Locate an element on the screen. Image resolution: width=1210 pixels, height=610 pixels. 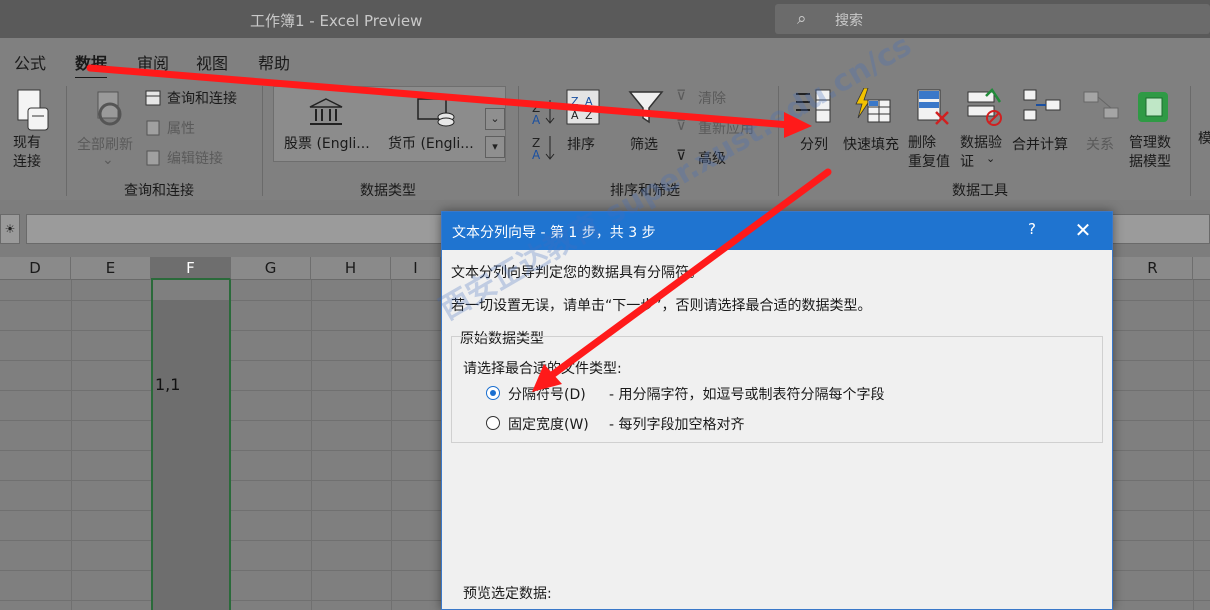
filter-icon is located at coordinates (646, 107).